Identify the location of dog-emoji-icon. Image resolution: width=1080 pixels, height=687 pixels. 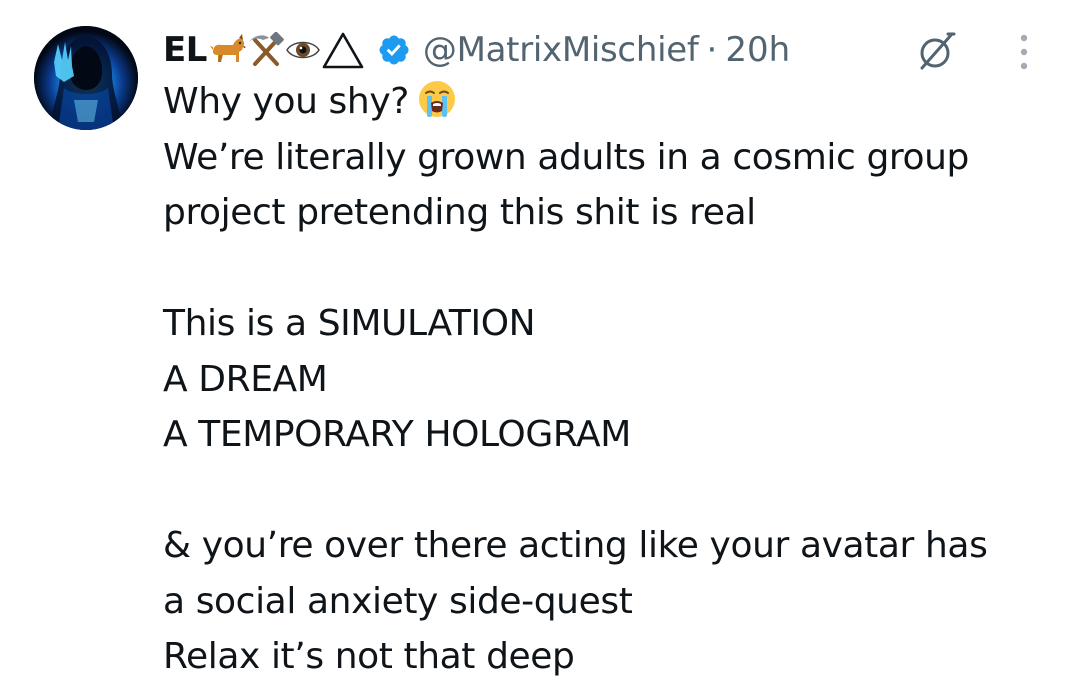
(227, 48).